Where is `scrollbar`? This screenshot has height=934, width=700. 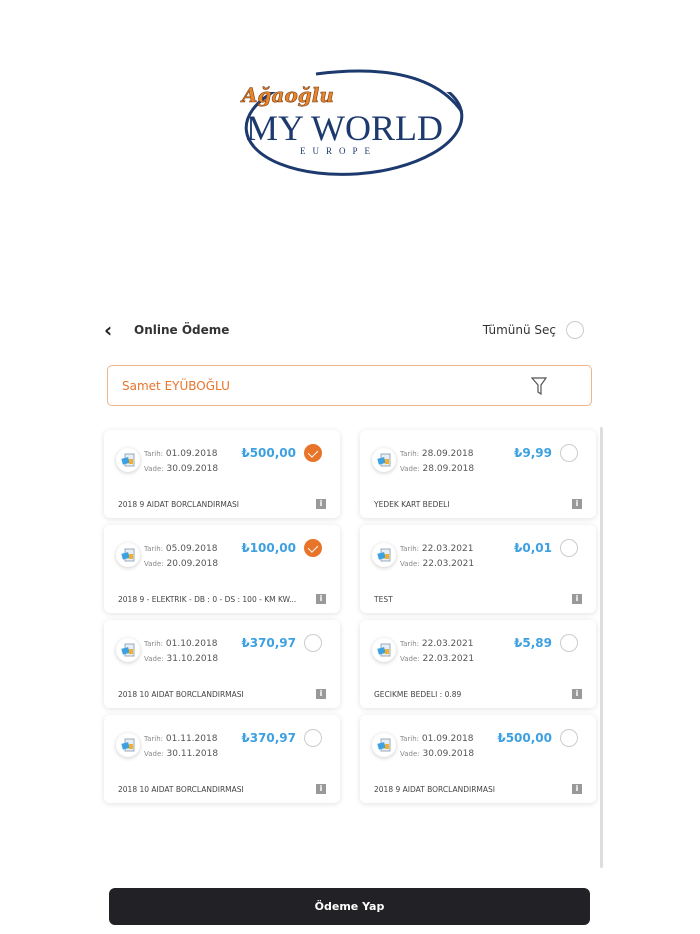 scrollbar is located at coordinates (601, 647).